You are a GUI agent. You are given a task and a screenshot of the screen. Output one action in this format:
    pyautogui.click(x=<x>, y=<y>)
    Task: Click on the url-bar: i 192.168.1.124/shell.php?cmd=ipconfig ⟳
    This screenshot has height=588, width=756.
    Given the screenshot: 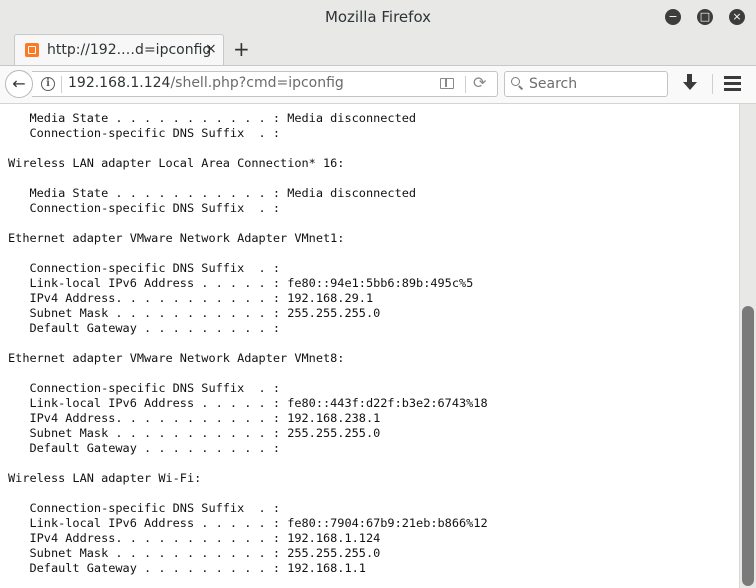 What is the action you would take?
    pyautogui.click(x=265, y=84)
    